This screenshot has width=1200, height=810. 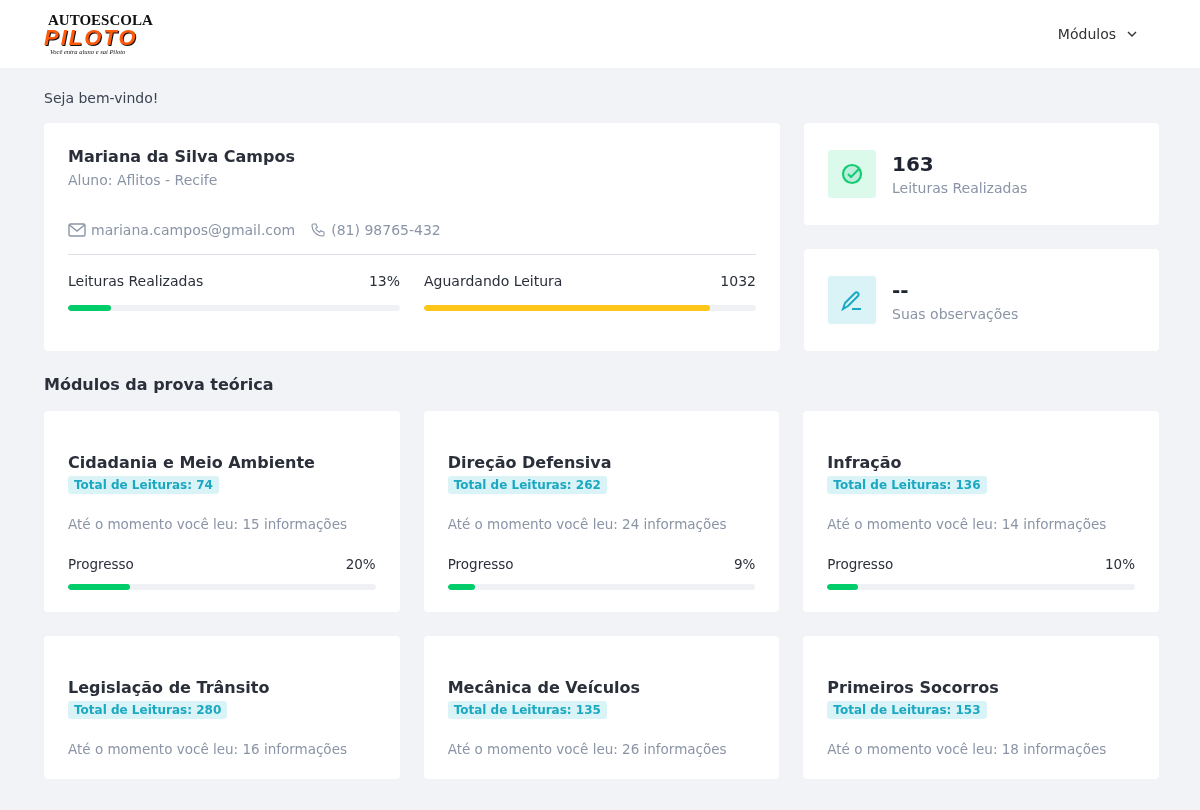 I want to click on logo-brand: PILOTO, so click(x=91, y=37).